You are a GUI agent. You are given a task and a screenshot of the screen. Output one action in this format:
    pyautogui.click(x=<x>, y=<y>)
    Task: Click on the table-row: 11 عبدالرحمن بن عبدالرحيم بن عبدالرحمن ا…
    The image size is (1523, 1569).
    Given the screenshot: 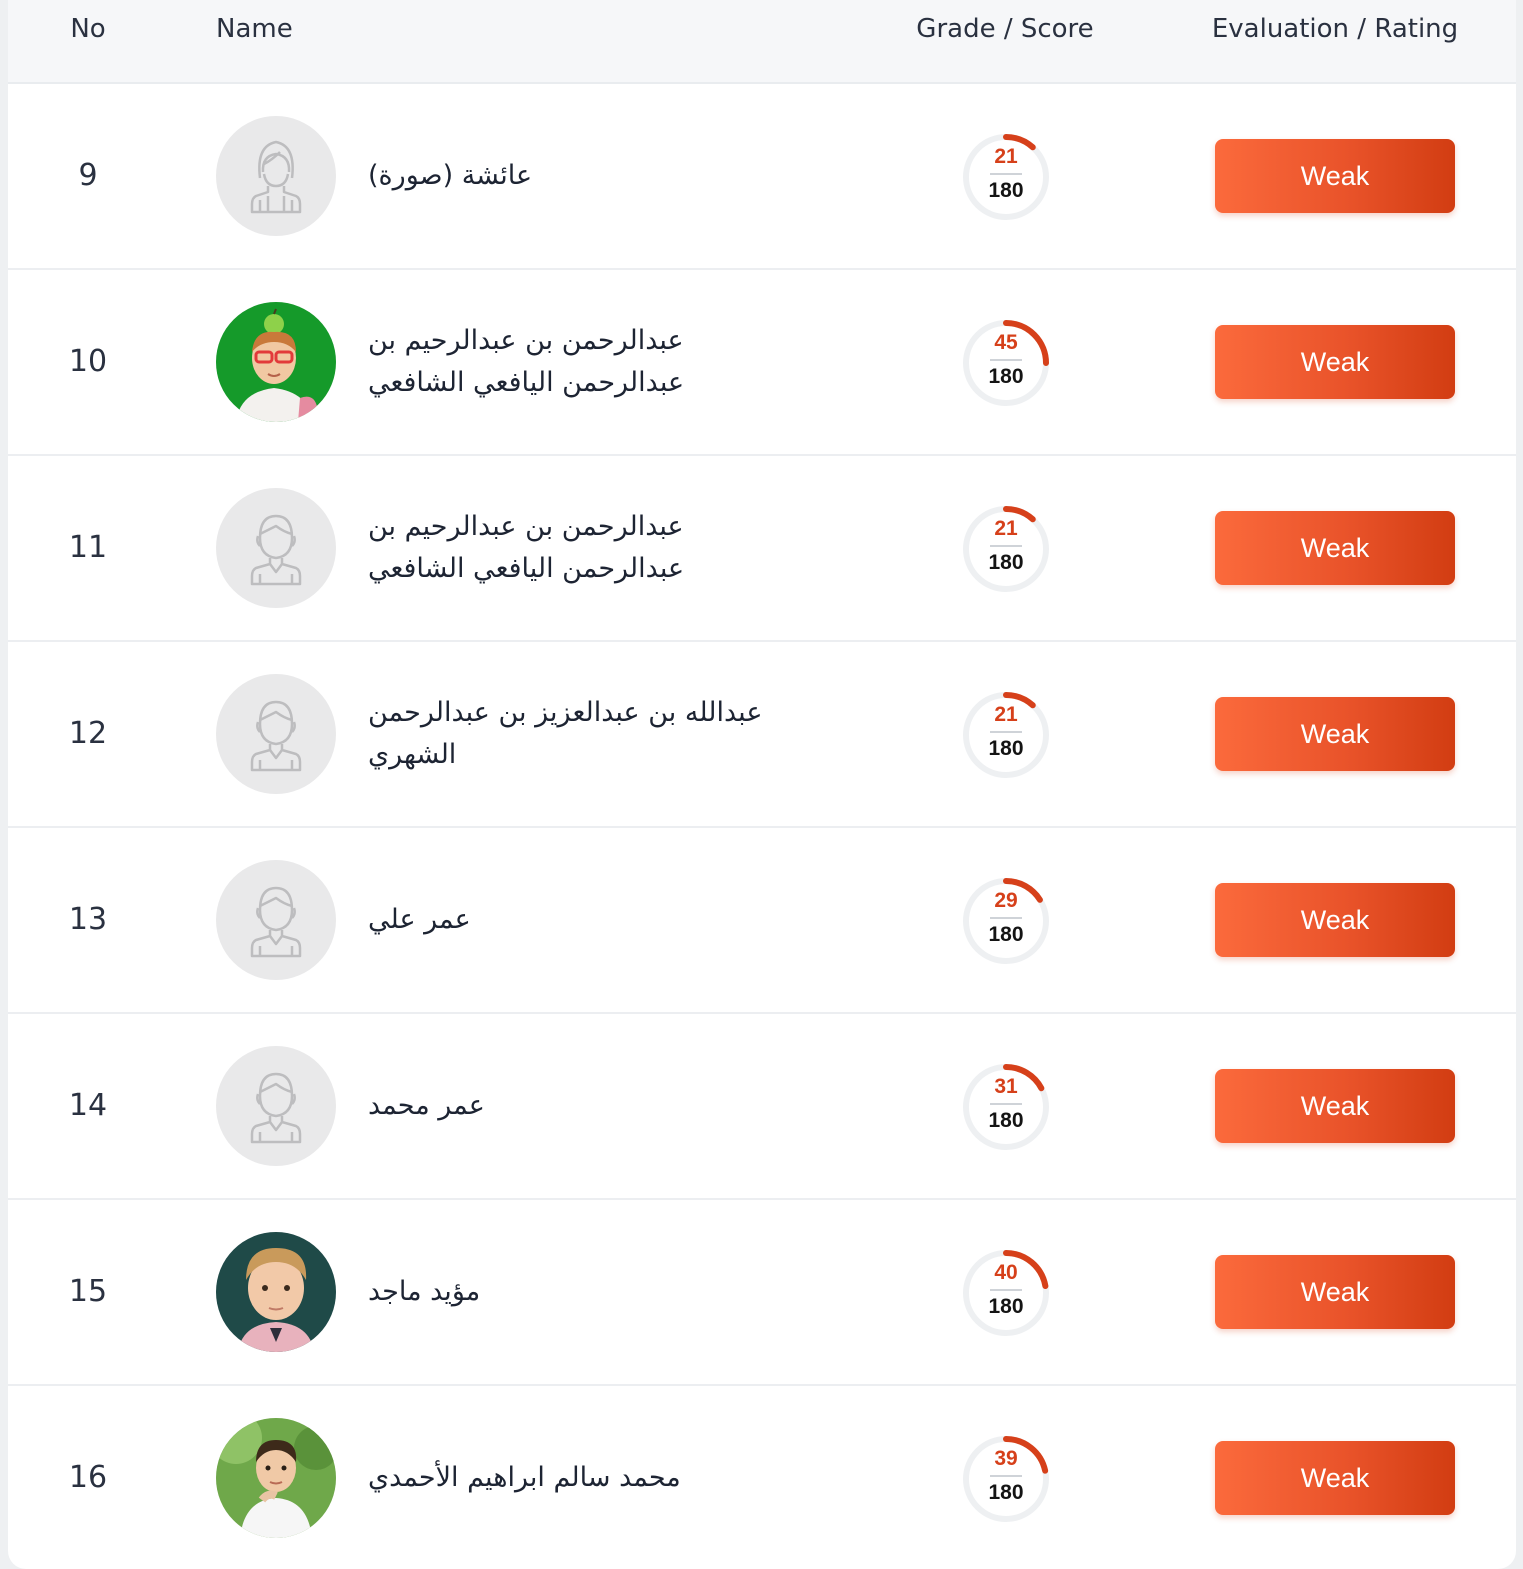 What is the action you would take?
    pyautogui.click(x=762, y=549)
    